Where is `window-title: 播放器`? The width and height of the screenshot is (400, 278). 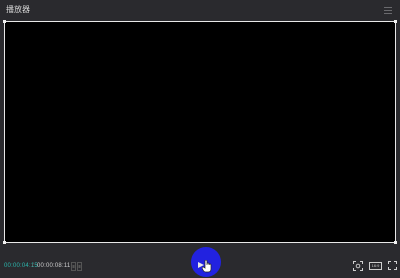 window-title: 播放器 is located at coordinates (18, 9).